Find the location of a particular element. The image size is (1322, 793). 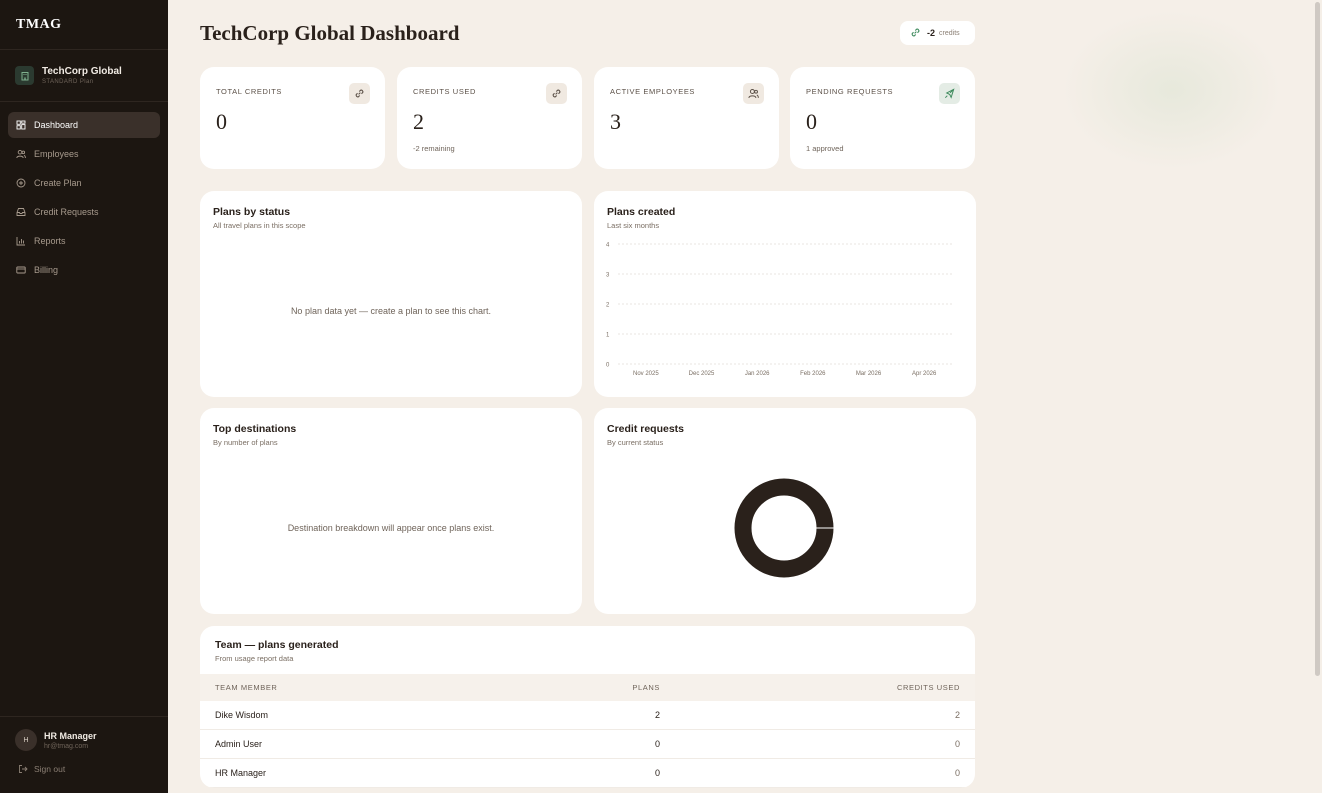

donut-slice-approved is located at coordinates (784, 528).